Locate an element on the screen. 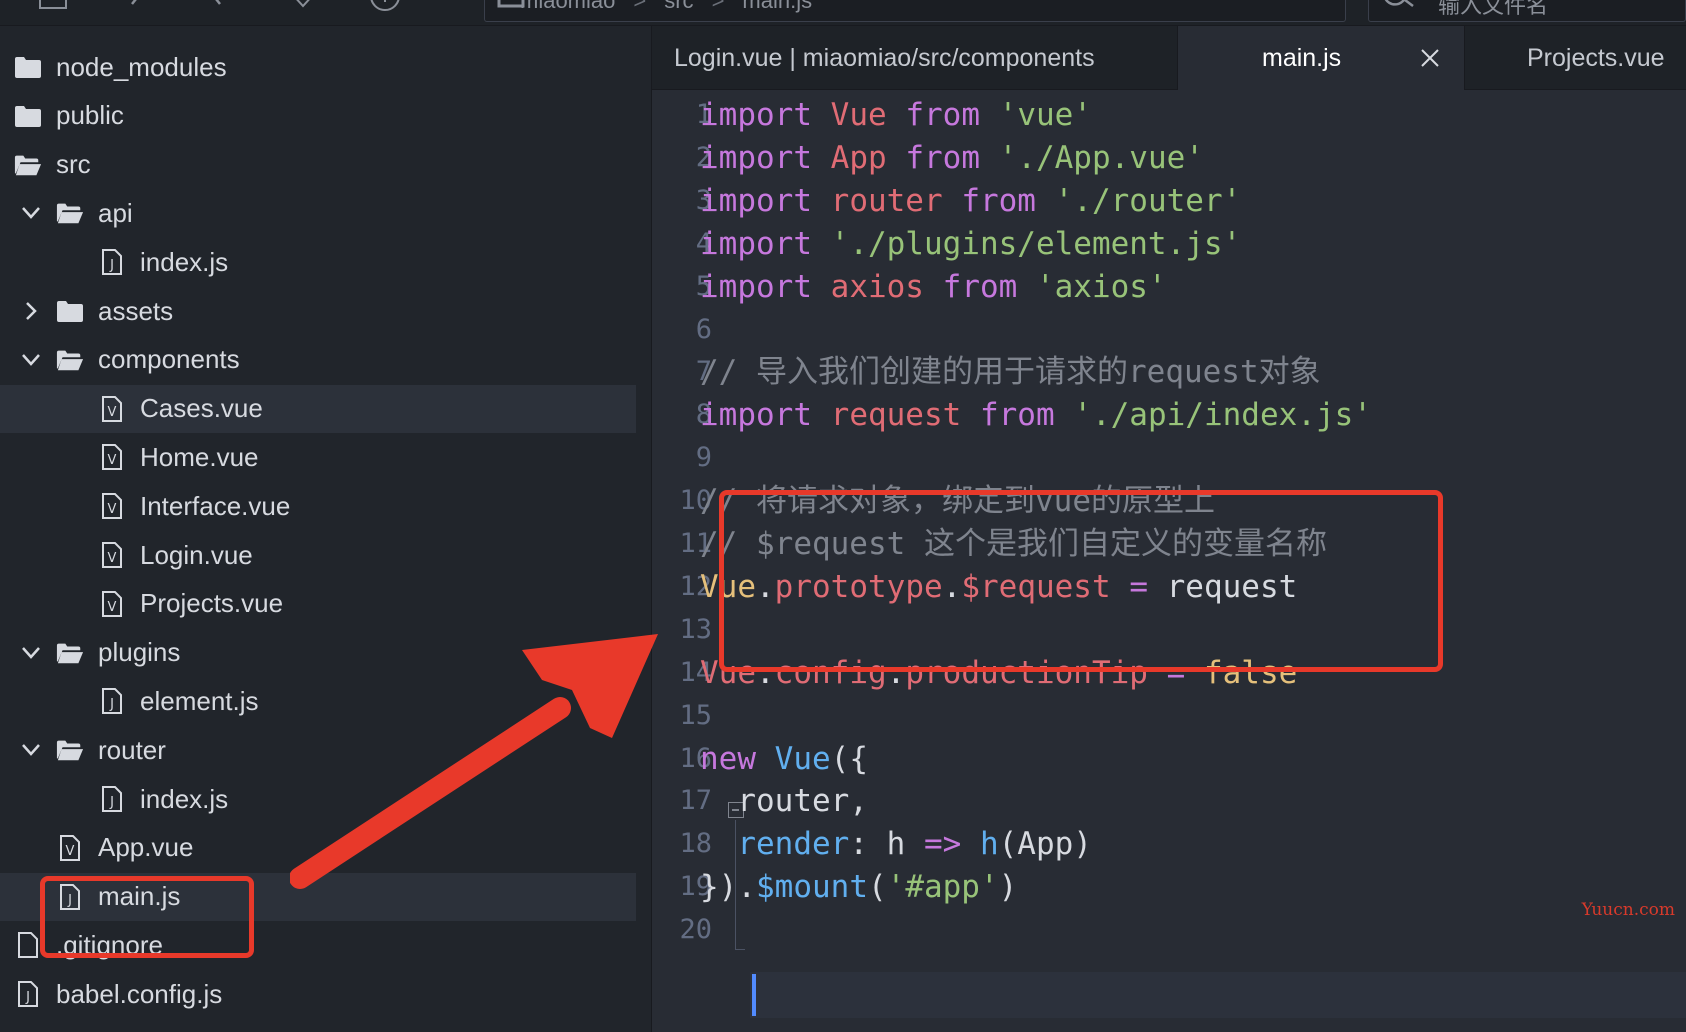  code-token: h is located at coordinates (989, 844).